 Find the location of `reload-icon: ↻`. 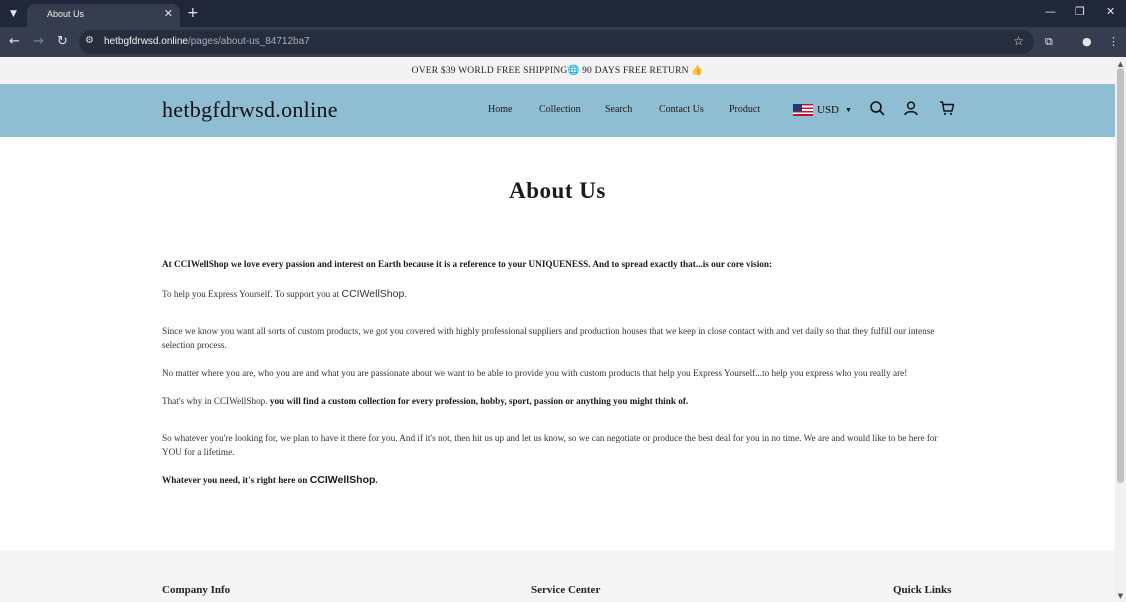

reload-icon: ↻ is located at coordinates (62, 41).